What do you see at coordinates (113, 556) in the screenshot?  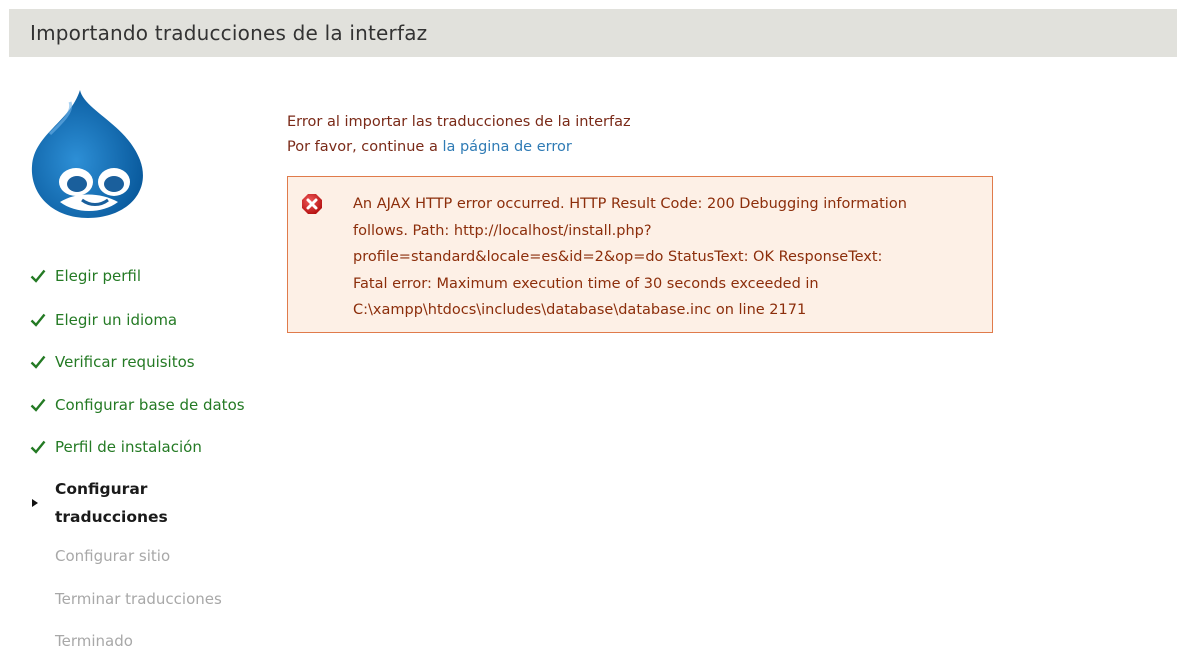 I see `step-label: Configurar sitio` at bounding box center [113, 556].